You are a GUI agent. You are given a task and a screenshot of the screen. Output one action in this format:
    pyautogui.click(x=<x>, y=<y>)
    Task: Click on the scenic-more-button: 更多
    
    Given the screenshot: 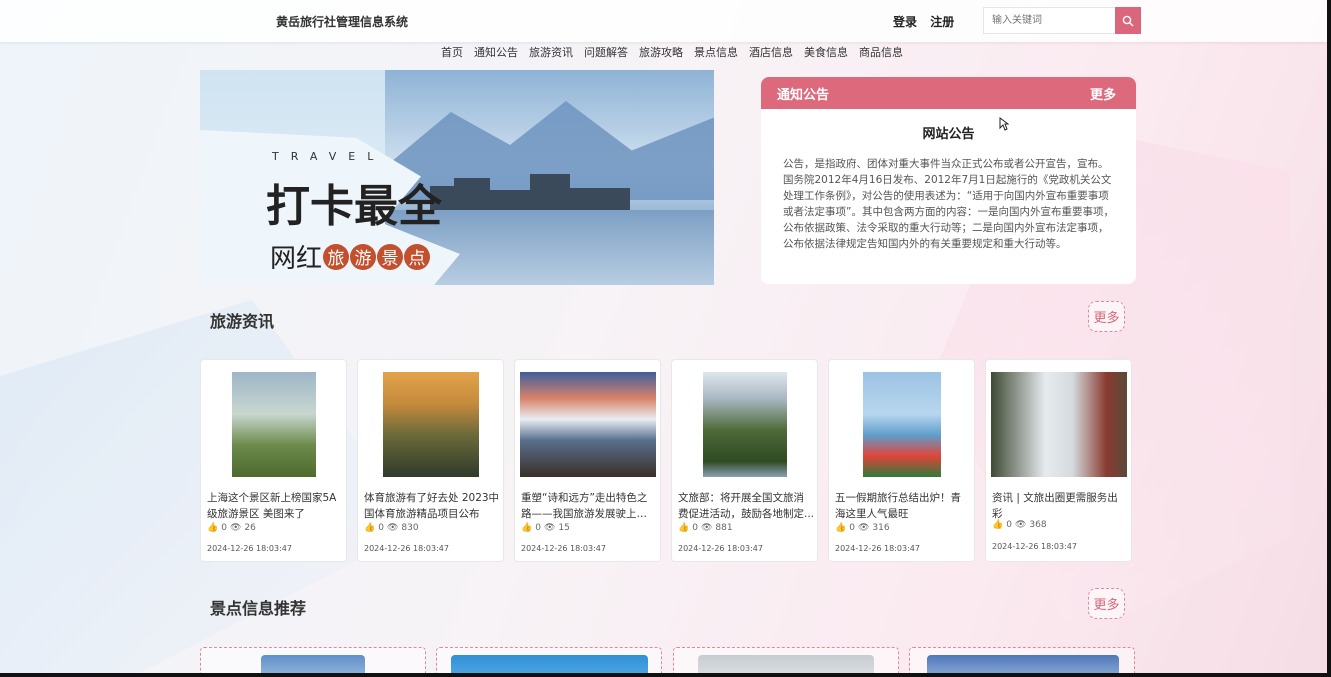 What is the action you would take?
    pyautogui.click(x=1106, y=603)
    